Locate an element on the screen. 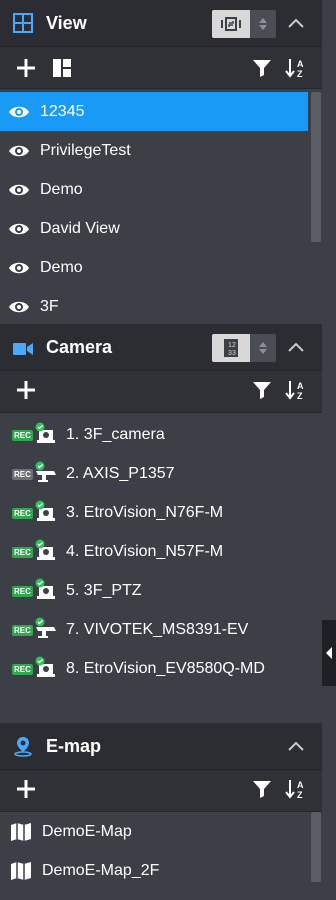  view-item-label: David View is located at coordinates (80, 228).